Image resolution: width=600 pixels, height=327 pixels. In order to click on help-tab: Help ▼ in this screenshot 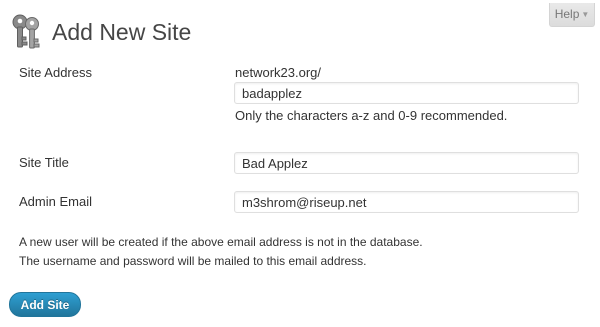, I will do `click(572, 15)`.